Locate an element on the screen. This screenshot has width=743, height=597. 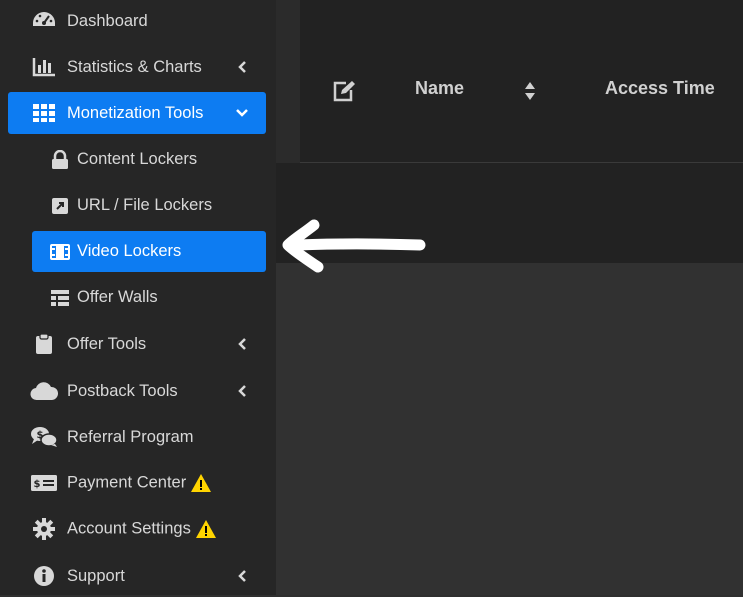
sidebar-item-content-lockers: Content Lockers is located at coordinates (149, 159).